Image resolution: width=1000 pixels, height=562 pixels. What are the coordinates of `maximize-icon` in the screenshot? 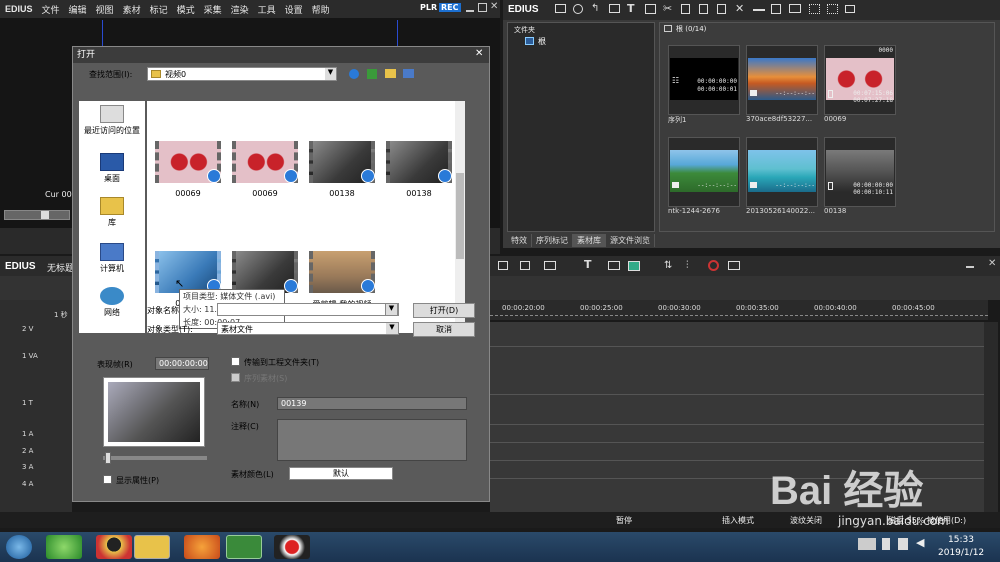 It's located at (482, 7).